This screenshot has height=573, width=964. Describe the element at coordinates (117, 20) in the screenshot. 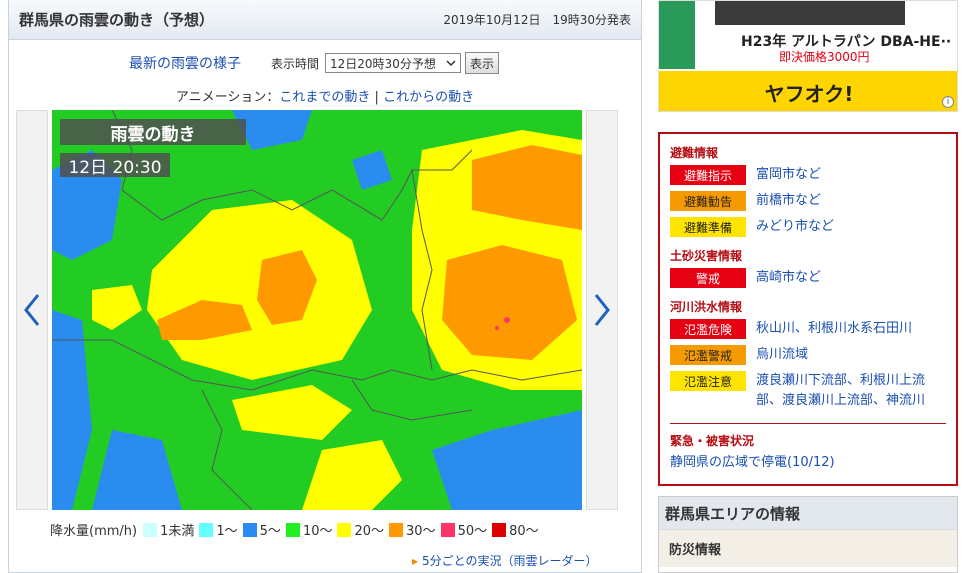

I see `page-title: 群馬県の雨雲の動き（予想）` at that location.